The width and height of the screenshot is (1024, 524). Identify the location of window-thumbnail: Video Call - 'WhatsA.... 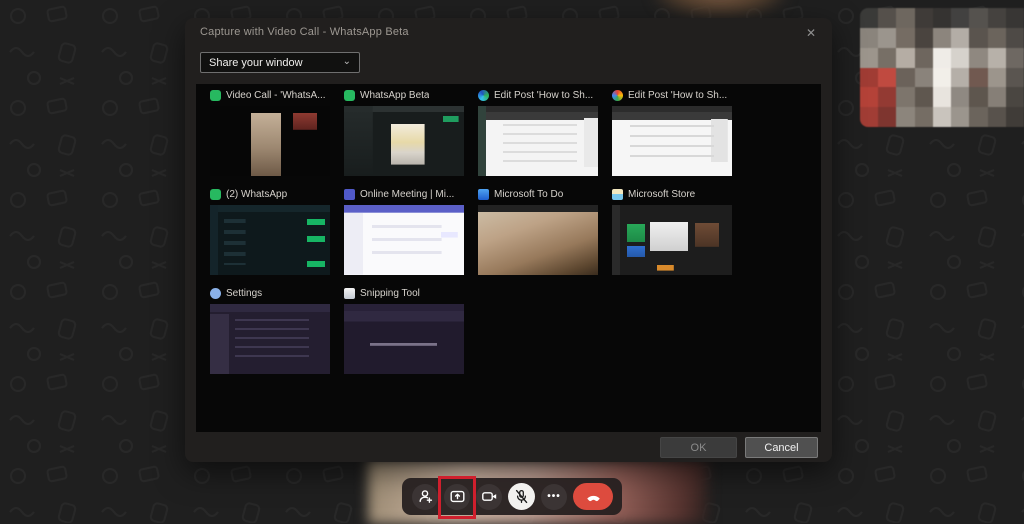
(270, 132).